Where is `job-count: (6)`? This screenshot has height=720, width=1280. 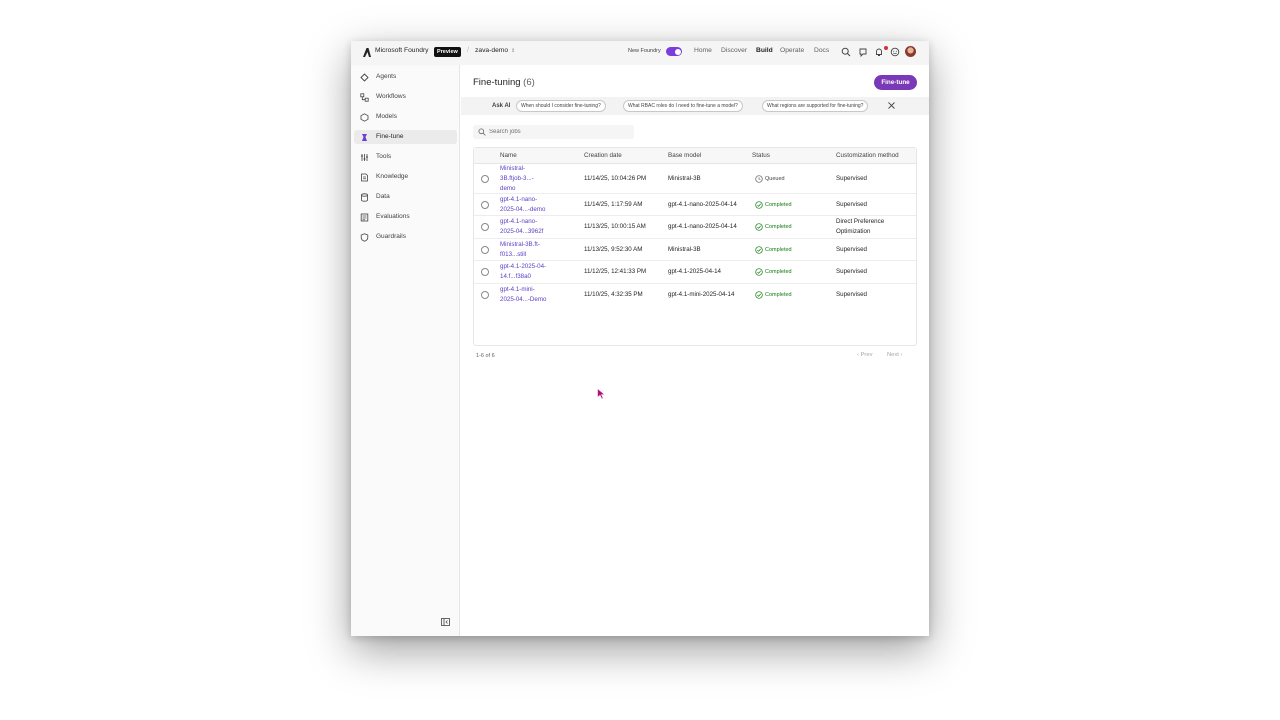 job-count: (6) is located at coordinates (529, 82).